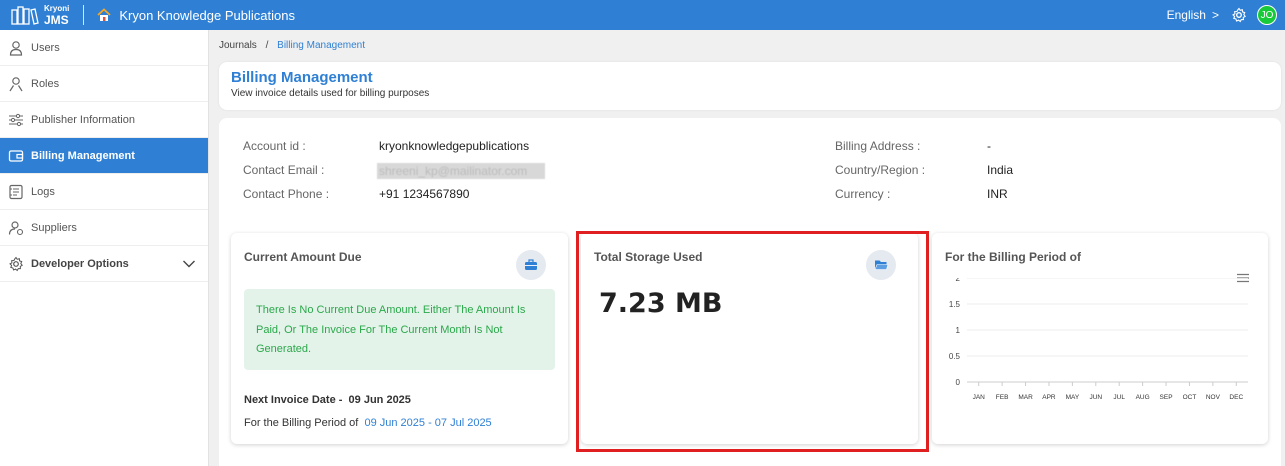 This screenshot has height=466, width=1285. I want to click on account-id-label: Account id :, so click(274, 146).